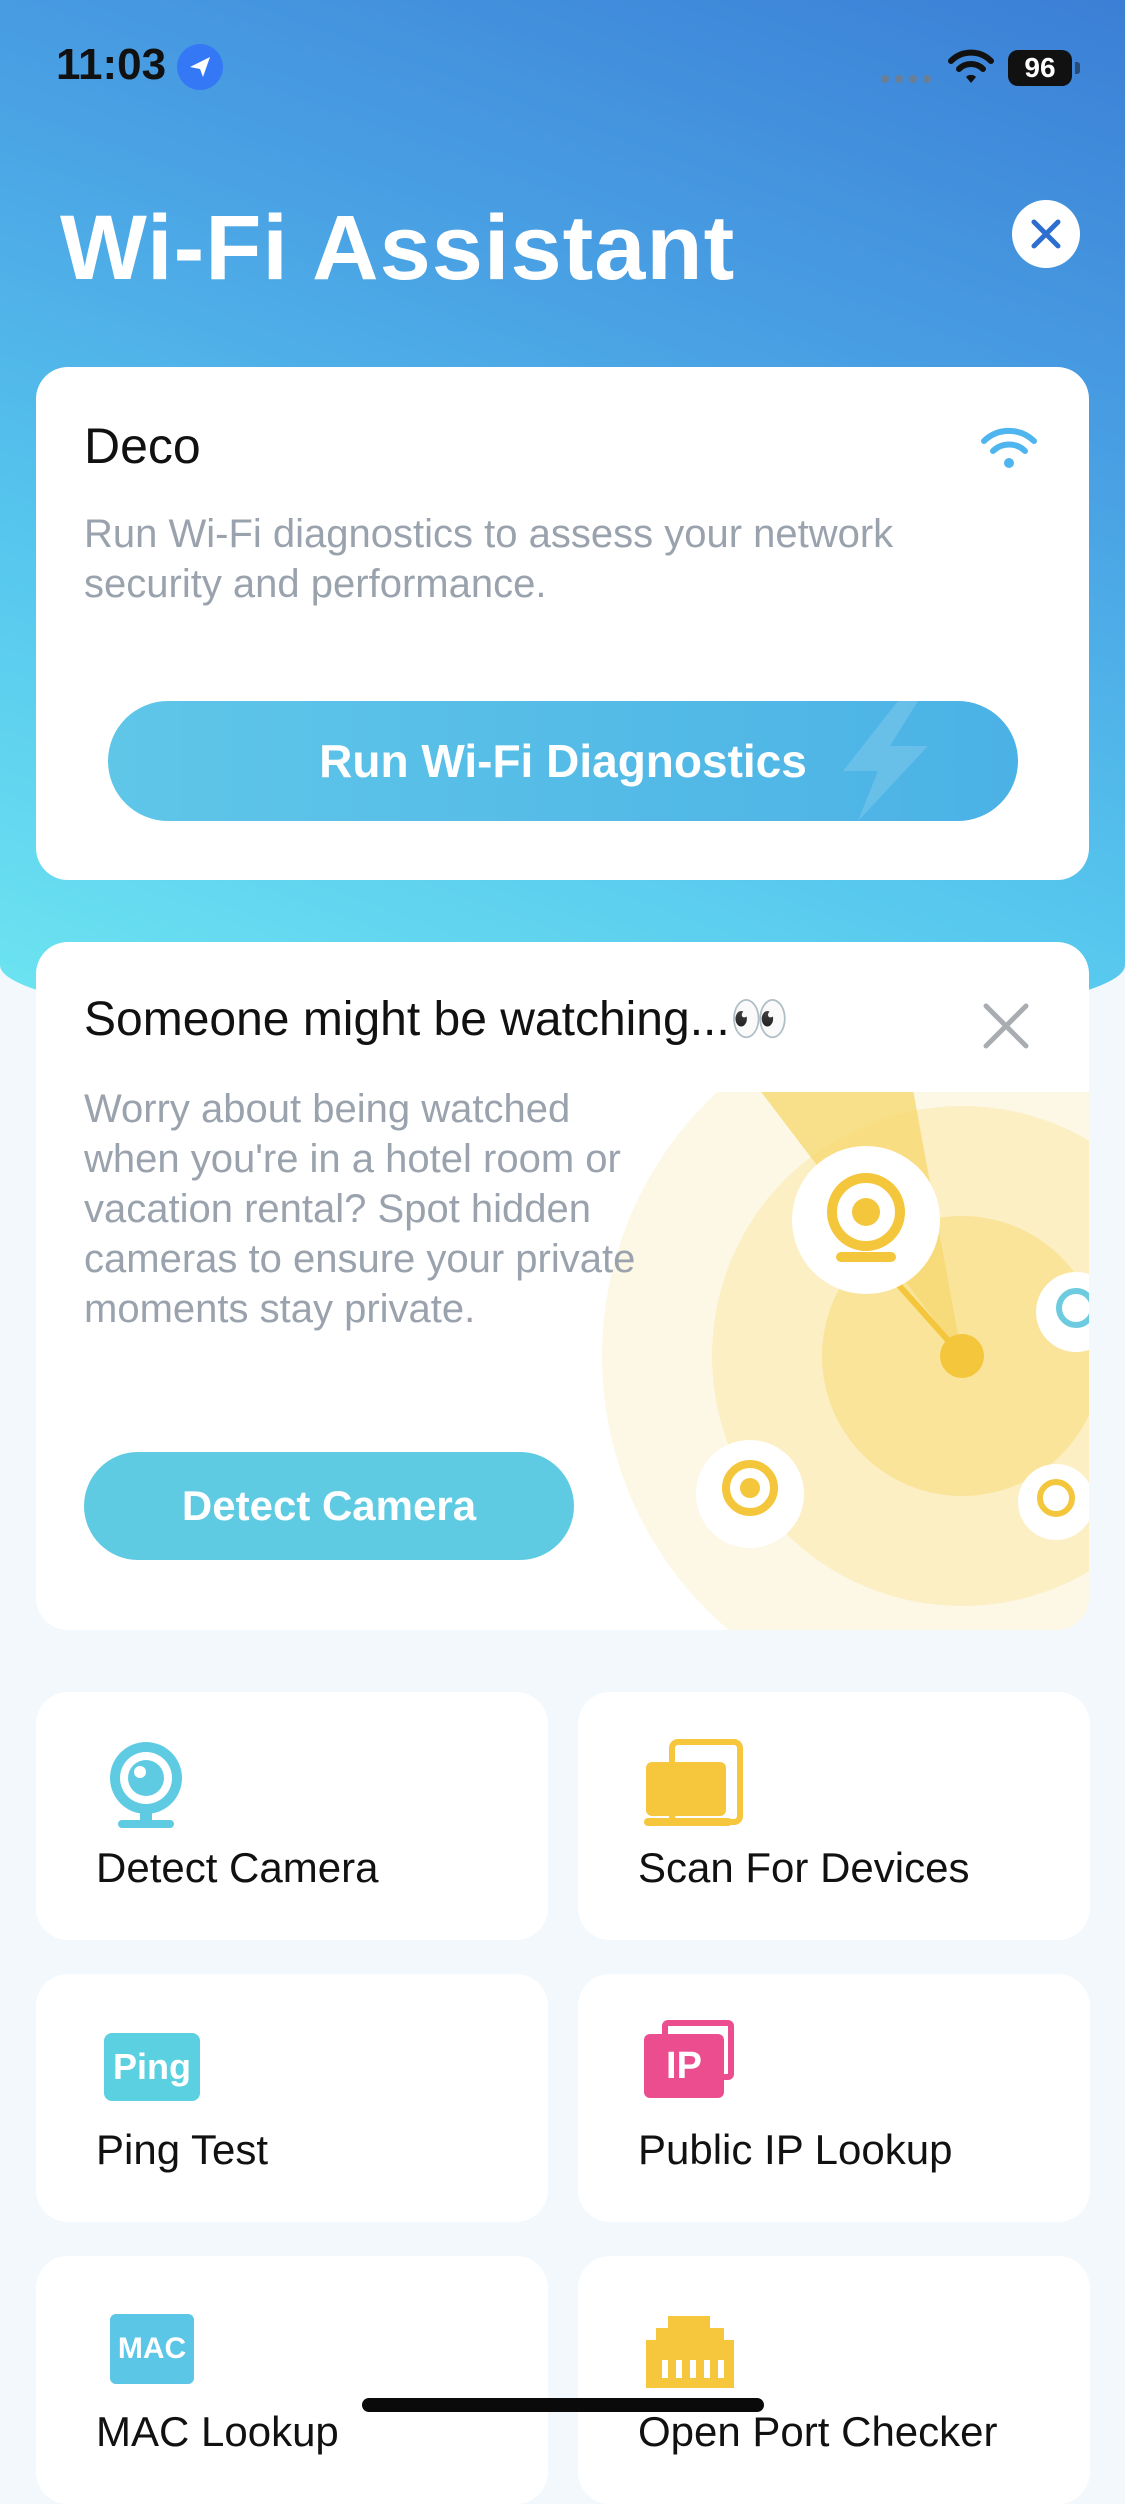  I want to click on ip-badge: IP, so click(684, 2066).